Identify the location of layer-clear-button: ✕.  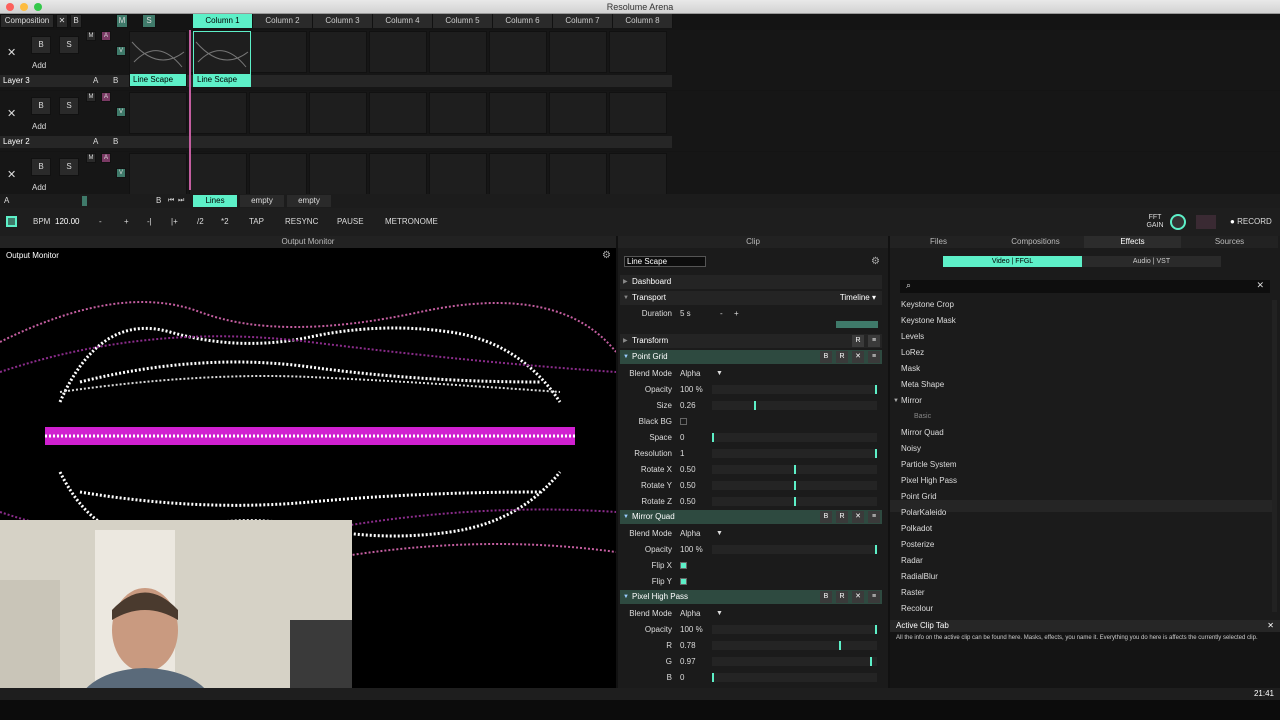
(11, 174).